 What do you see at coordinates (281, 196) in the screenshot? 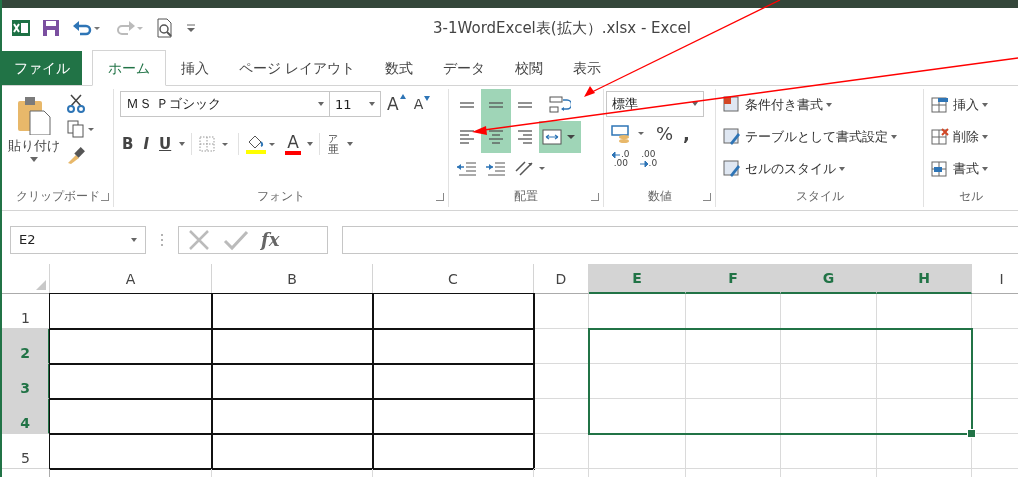
I see `group-label: フォント` at bounding box center [281, 196].